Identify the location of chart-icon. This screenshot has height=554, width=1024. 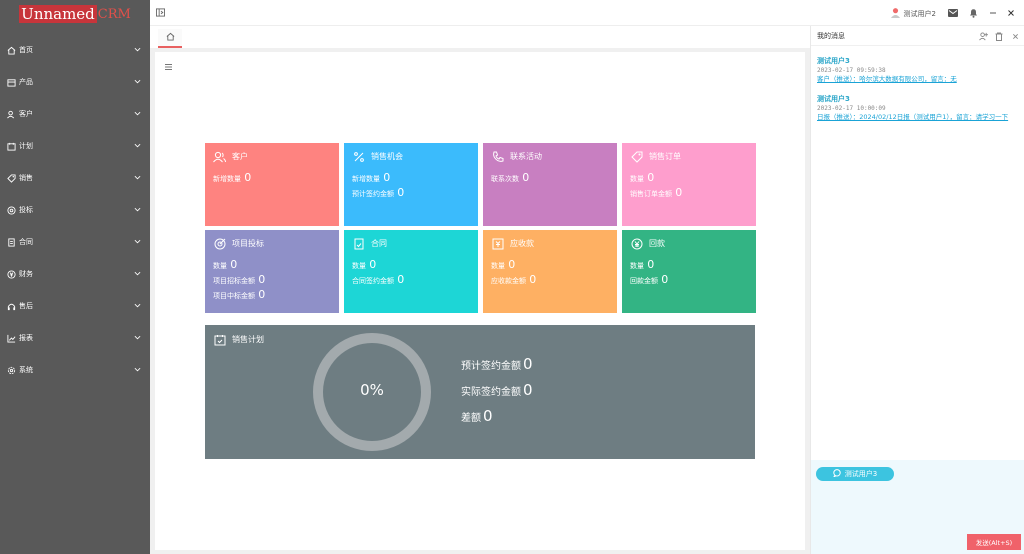
(11, 338).